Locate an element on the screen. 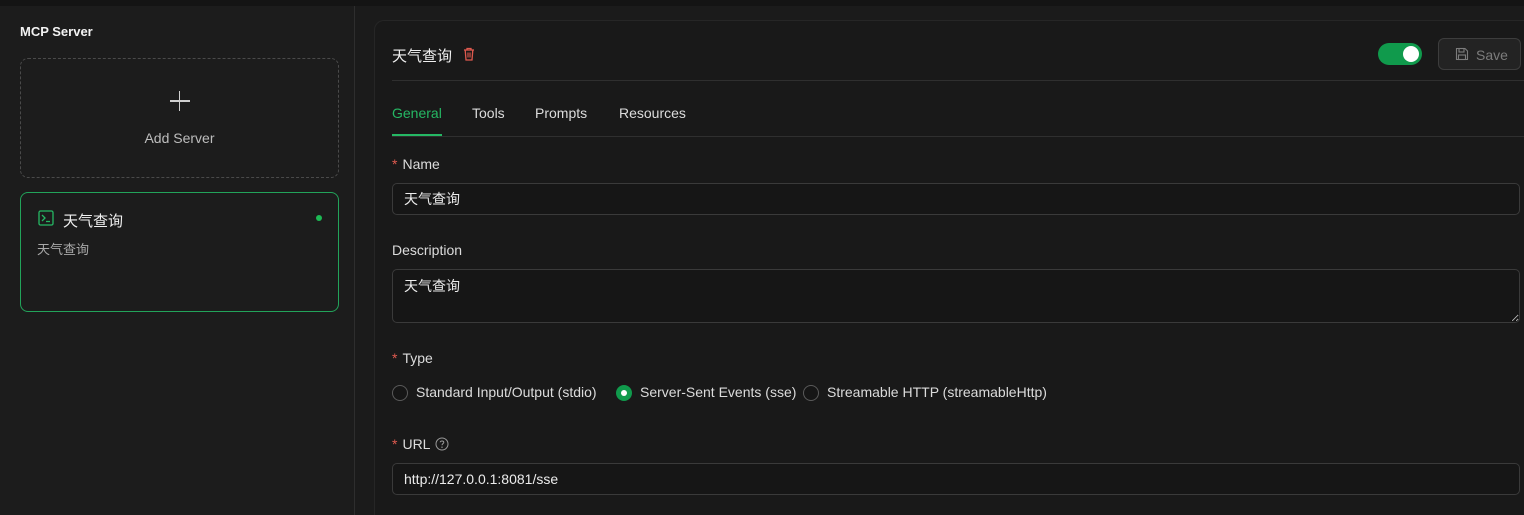 This screenshot has height=515, width=1524. server-card: 天气查询 天气查询 is located at coordinates (179, 252).